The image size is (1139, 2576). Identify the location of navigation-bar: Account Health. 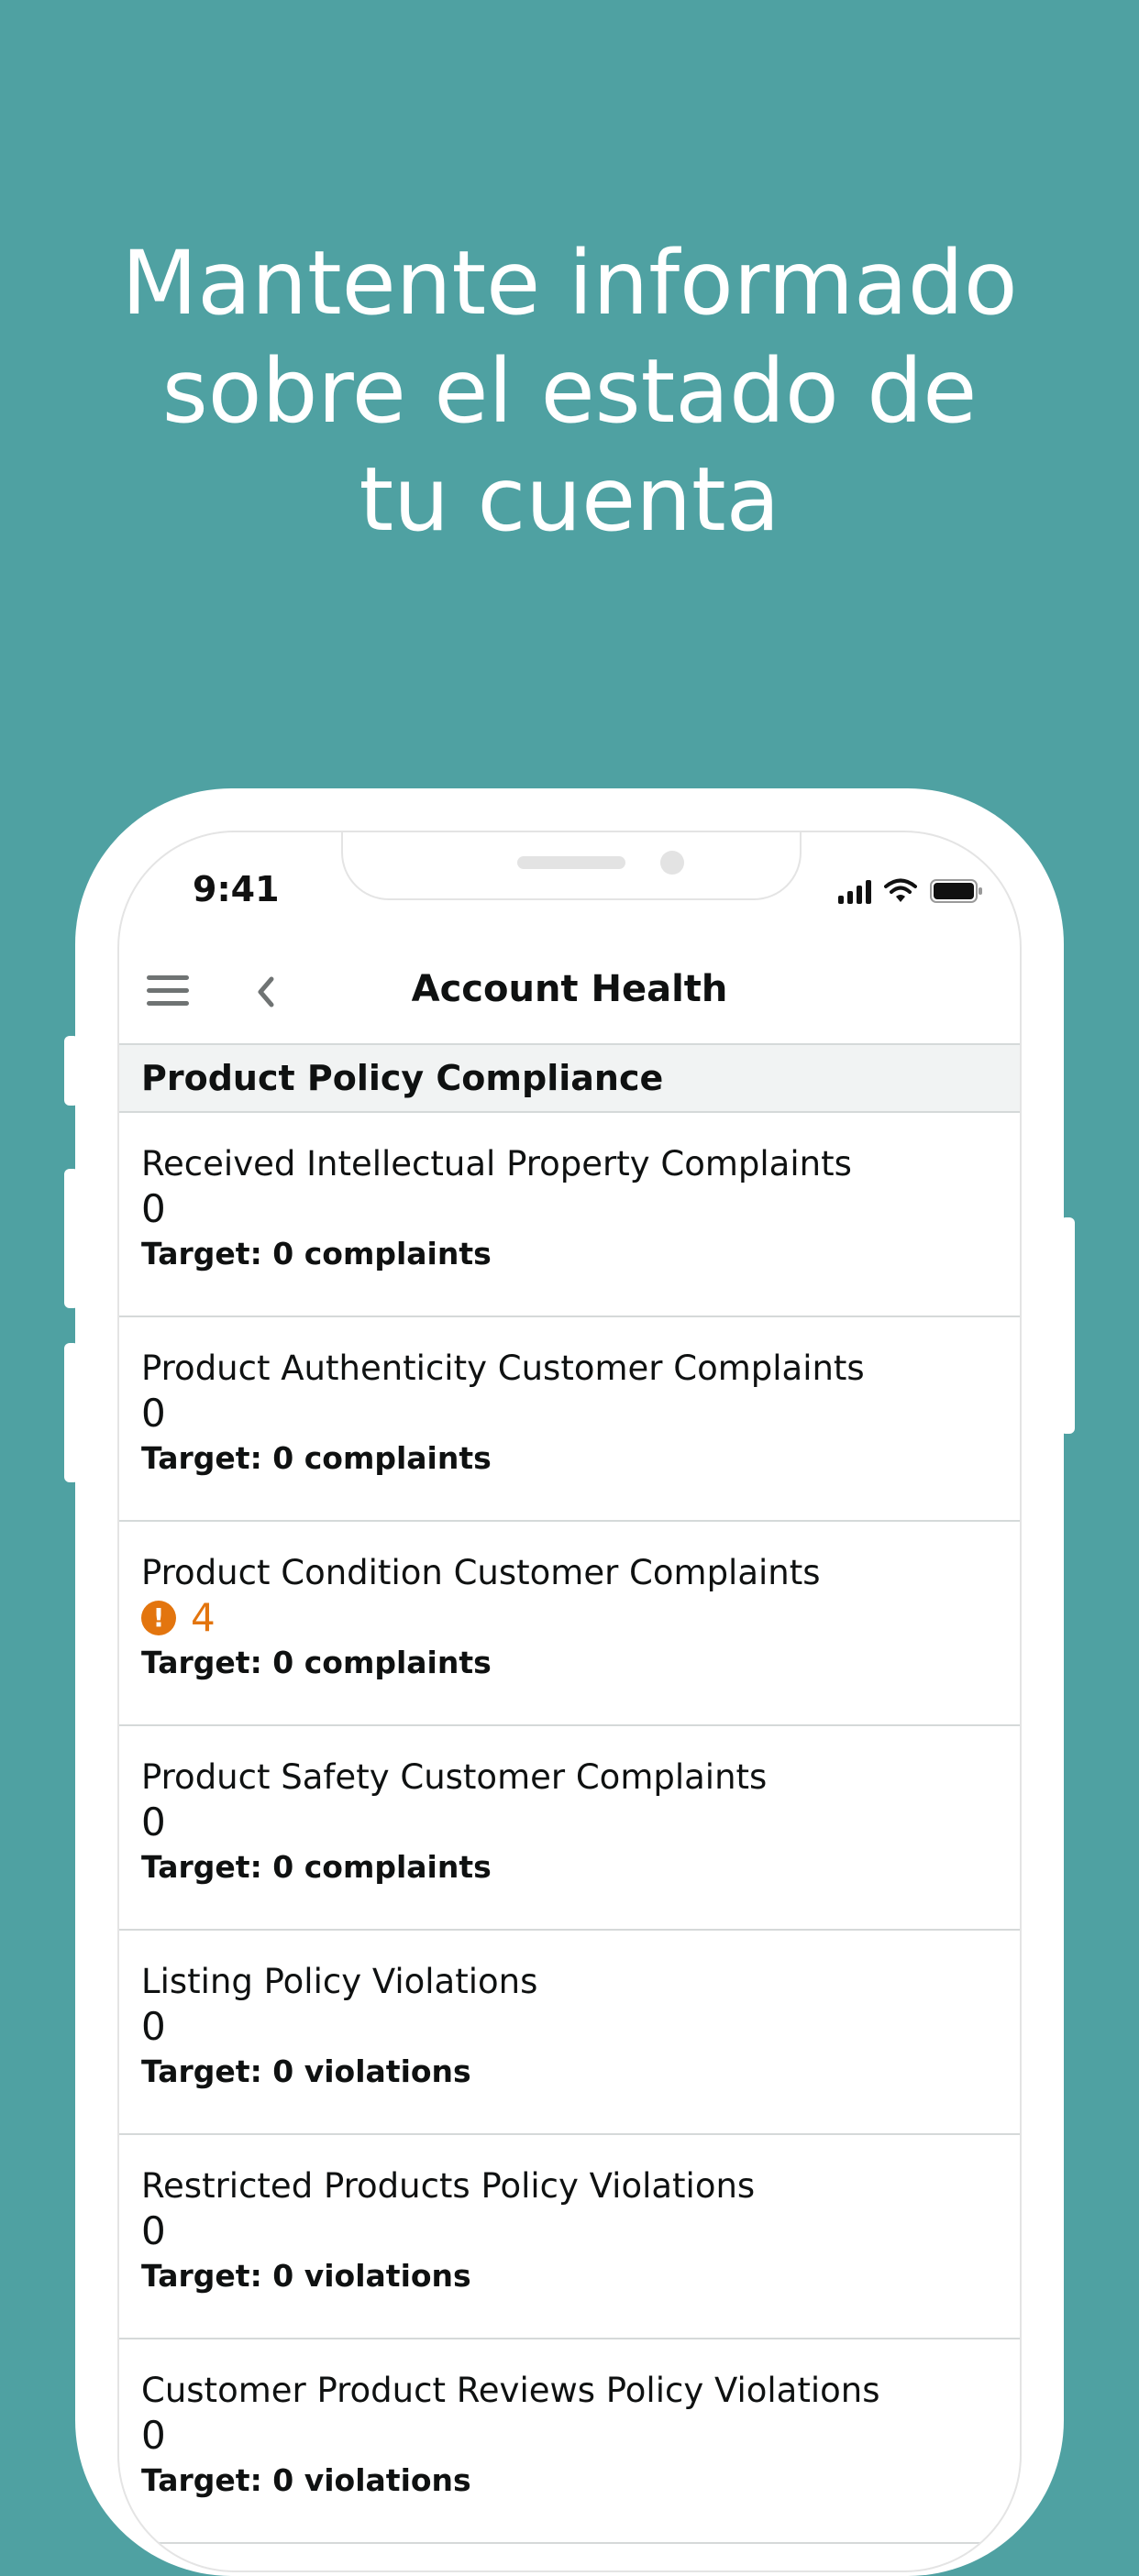
(569, 993).